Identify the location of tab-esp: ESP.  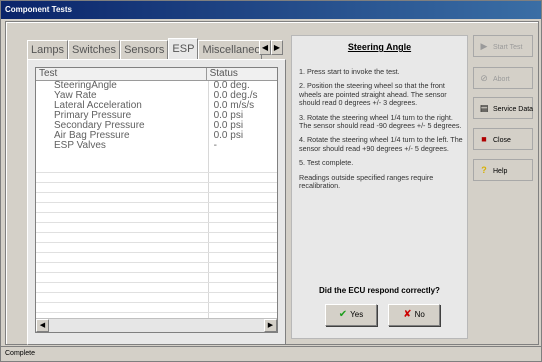
(183, 48).